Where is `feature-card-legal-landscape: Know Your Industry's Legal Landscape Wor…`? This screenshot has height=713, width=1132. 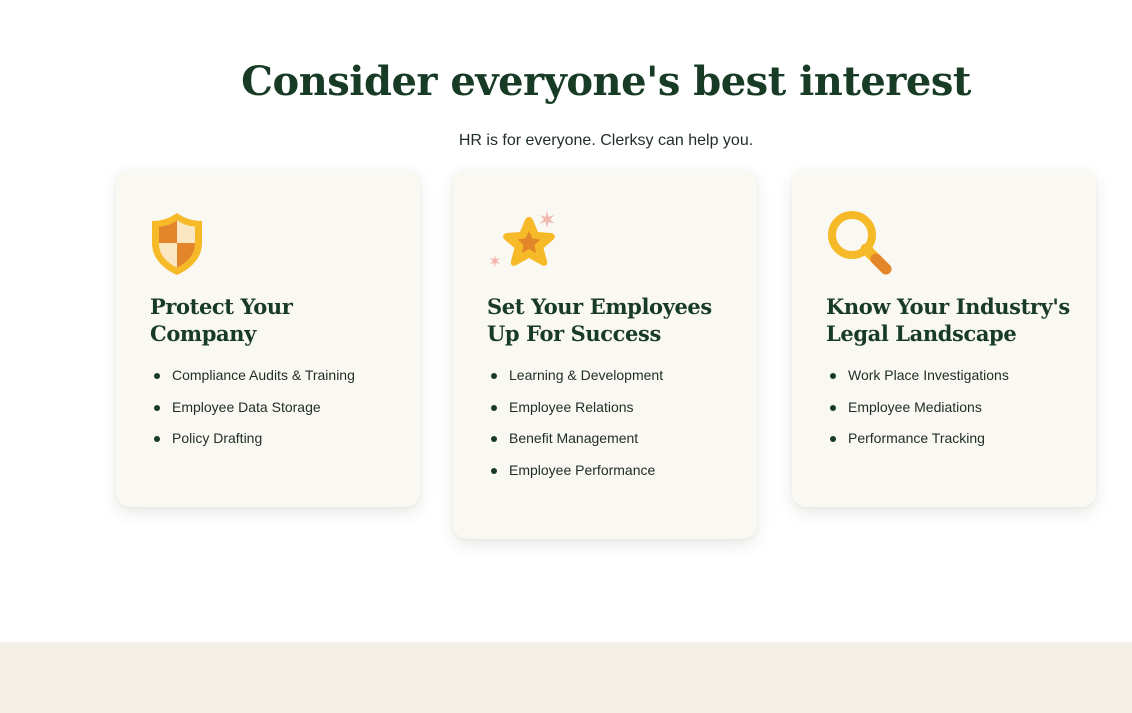
feature-card-legal-landscape: Know Your Industry's Legal Landscape Wor… is located at coordinates (944, 338).